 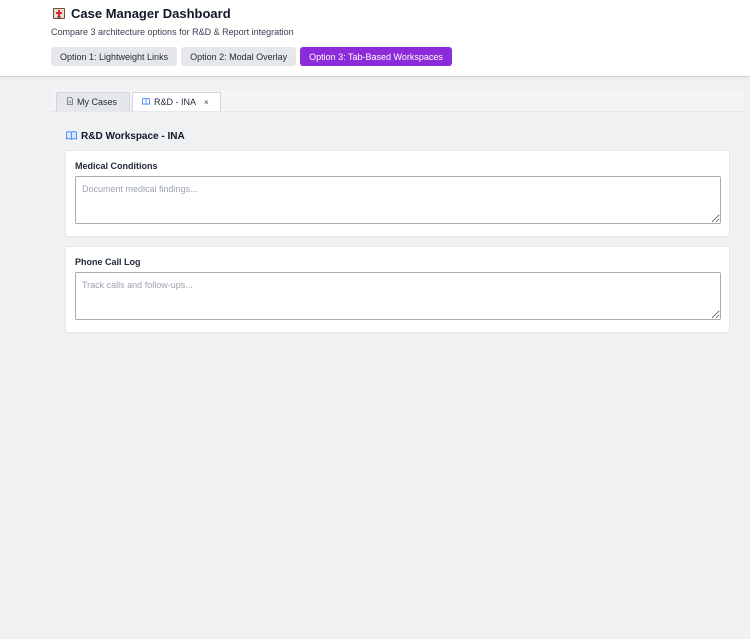 What do you see at coordinates (397, 101) in the screenshot?
I see `workspace-tab-bar: My Cases R&D - INA ×` at bounding box center [397, 101].